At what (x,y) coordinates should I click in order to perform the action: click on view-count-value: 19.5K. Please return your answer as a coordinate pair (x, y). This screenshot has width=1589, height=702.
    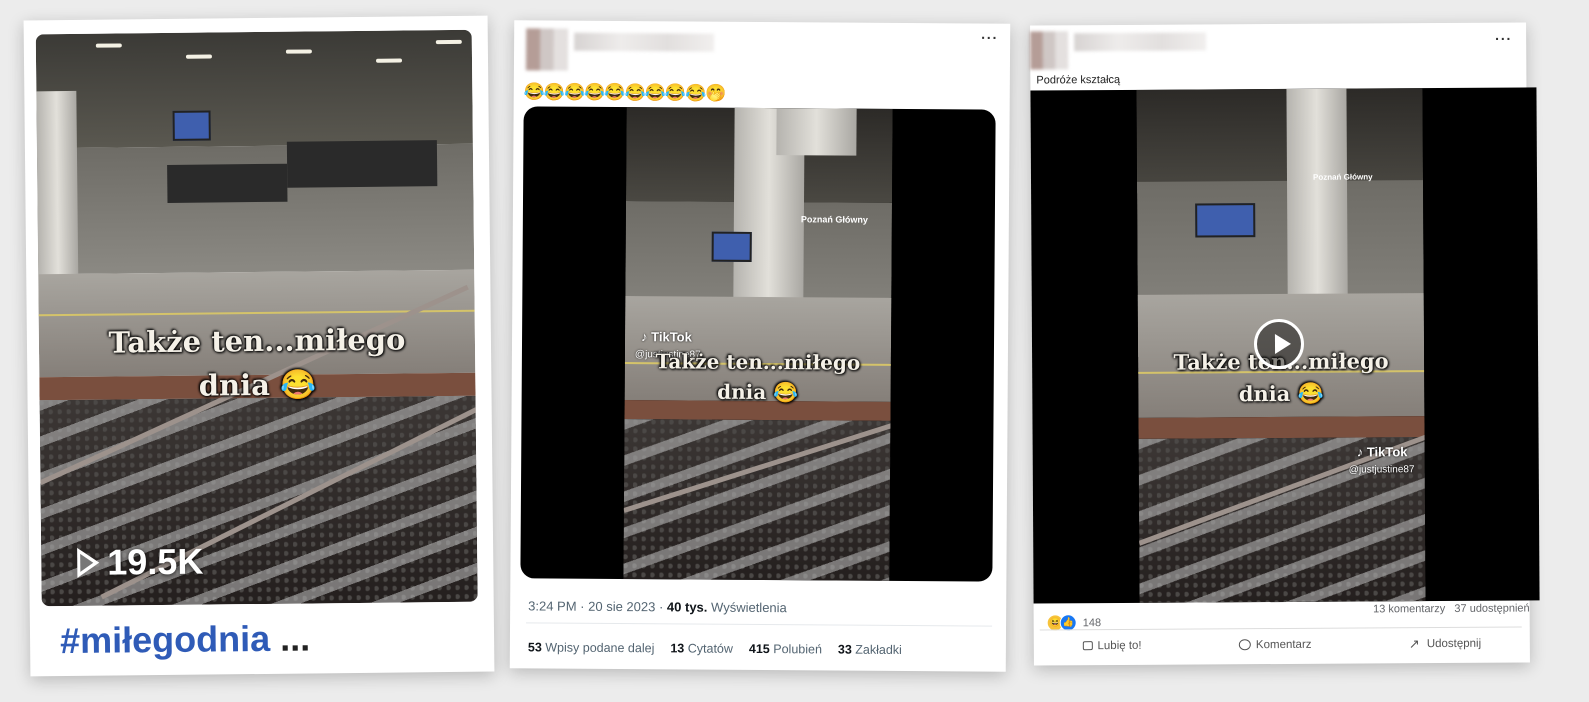
    Looking at the image, I should click on (155, 561).